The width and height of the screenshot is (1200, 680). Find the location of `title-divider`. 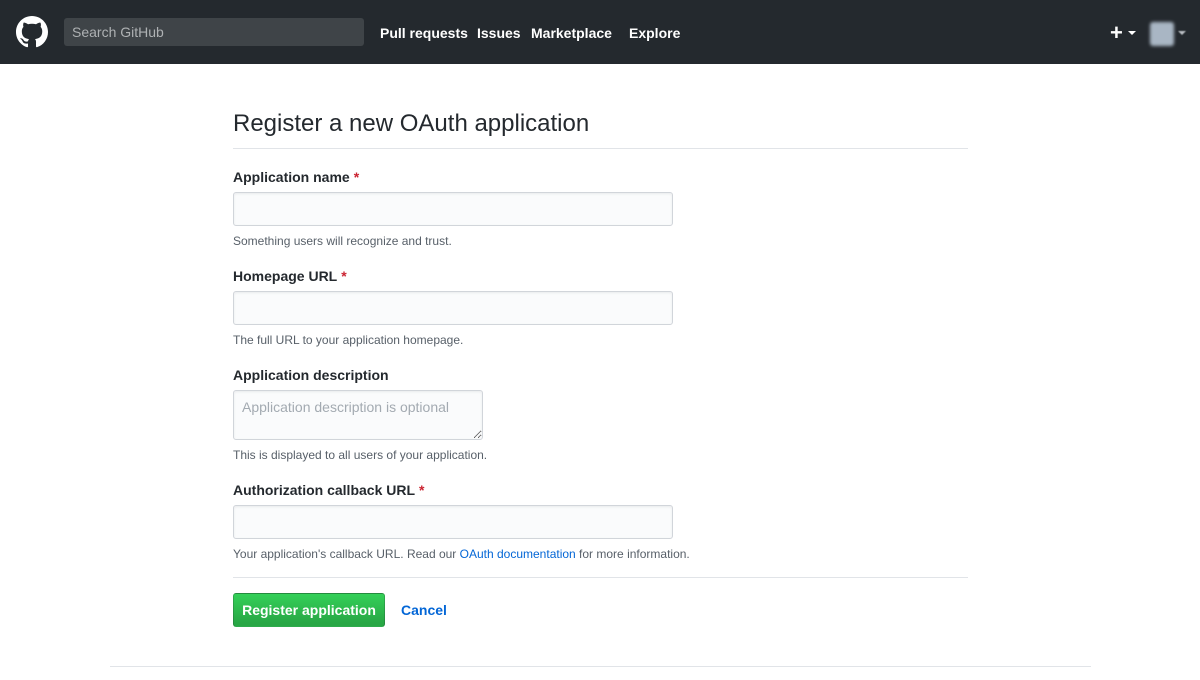

title-divider is located at coordinates (600, 148).